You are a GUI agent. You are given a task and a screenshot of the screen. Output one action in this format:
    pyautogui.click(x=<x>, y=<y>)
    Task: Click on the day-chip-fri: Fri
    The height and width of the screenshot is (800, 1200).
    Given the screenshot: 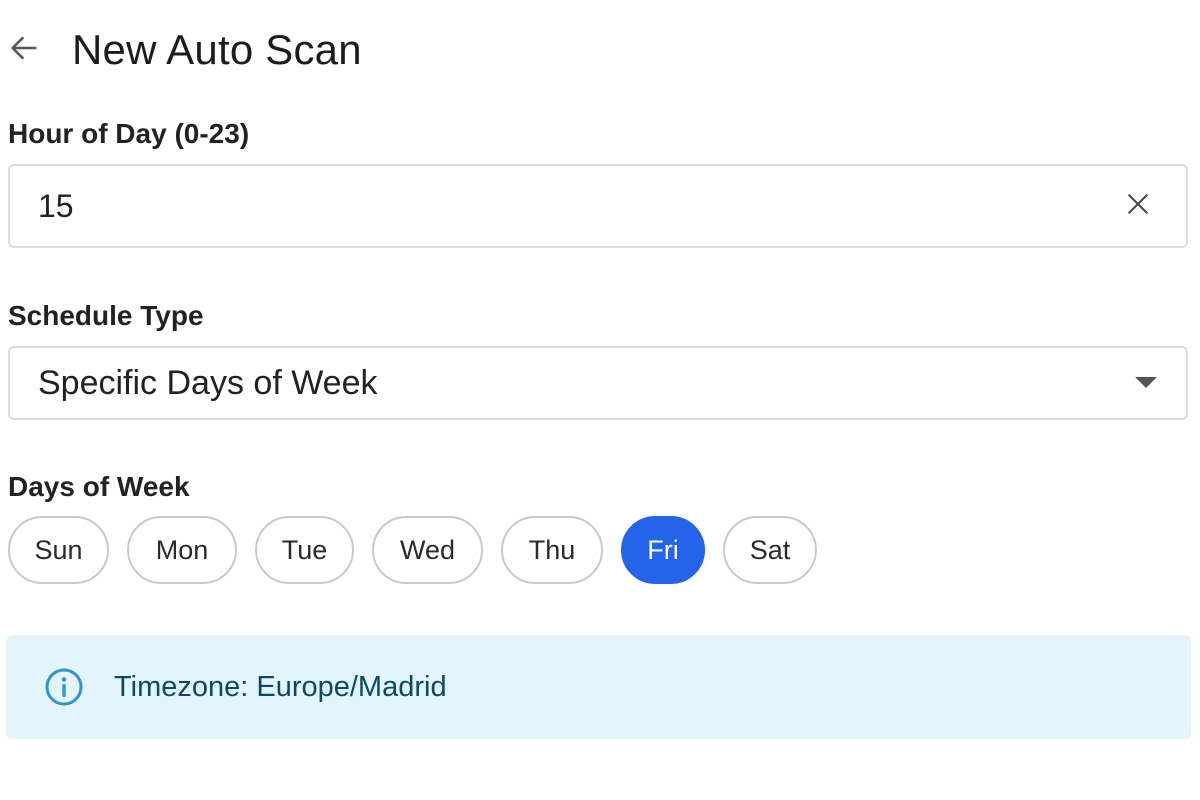 What is the action you would take?
    pyautogui.click(x=663, y=550)
    